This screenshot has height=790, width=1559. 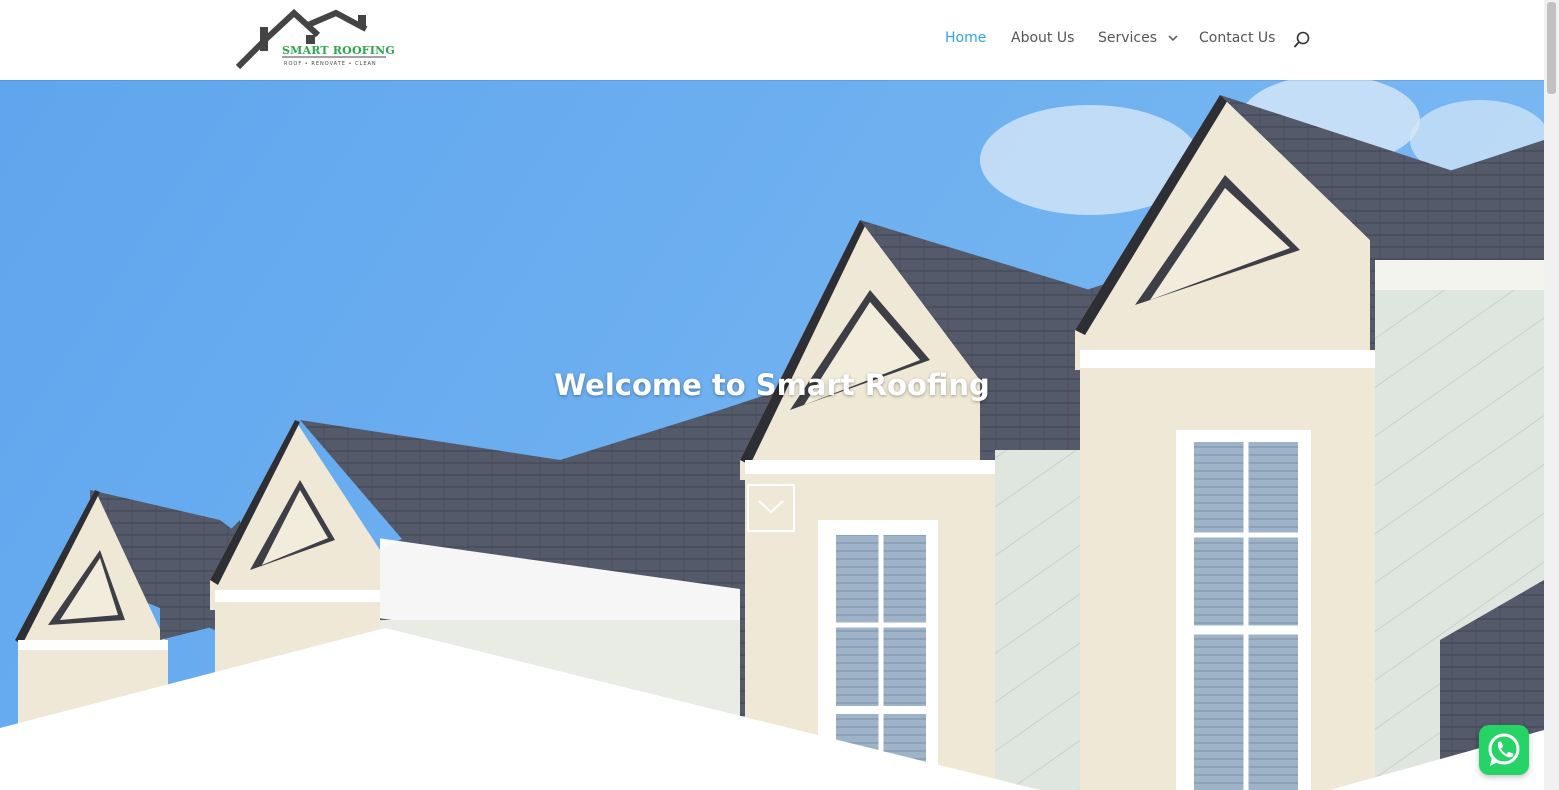 I want to click on nav-contact-us-label: Contact Us, so click(x=1237, y=38).